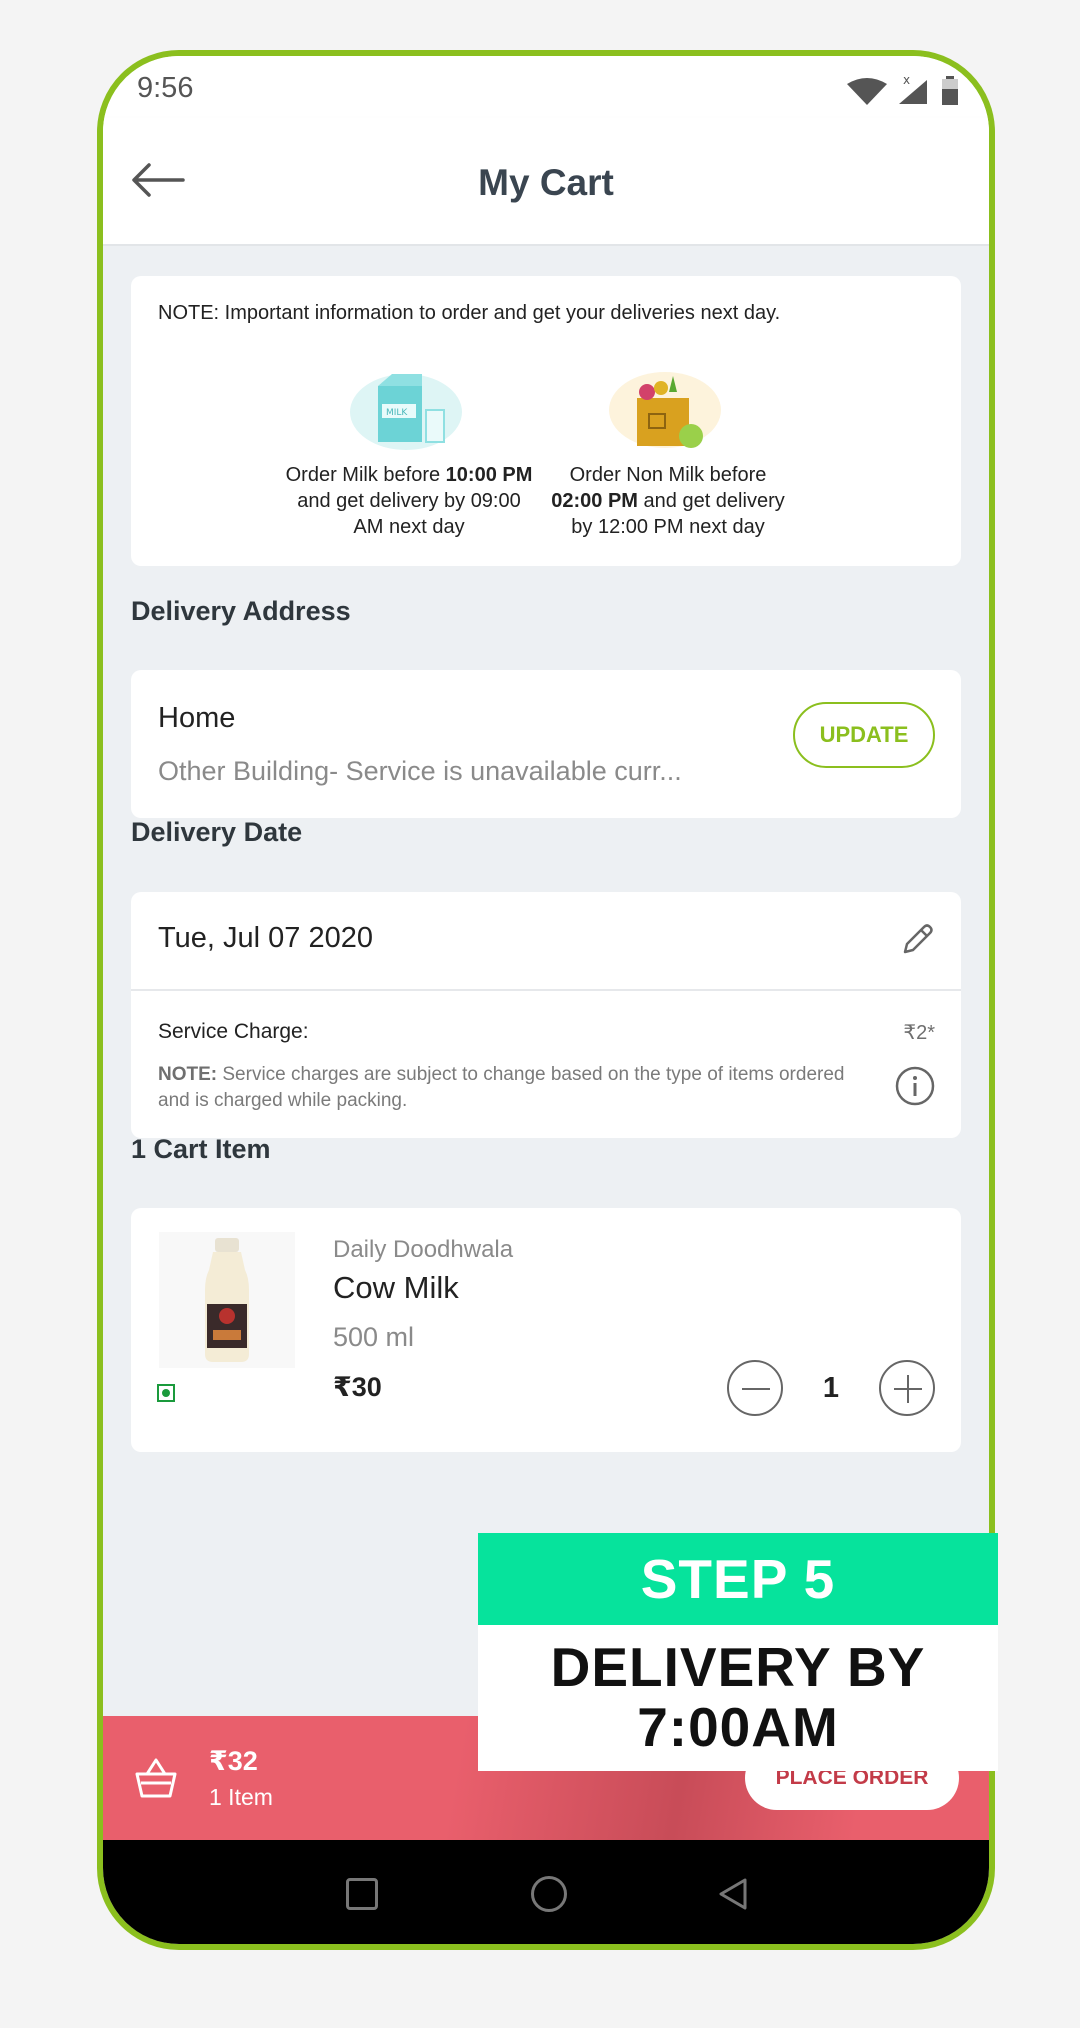  I want to click on status-bar: 9:56 x, so click(546, 87).